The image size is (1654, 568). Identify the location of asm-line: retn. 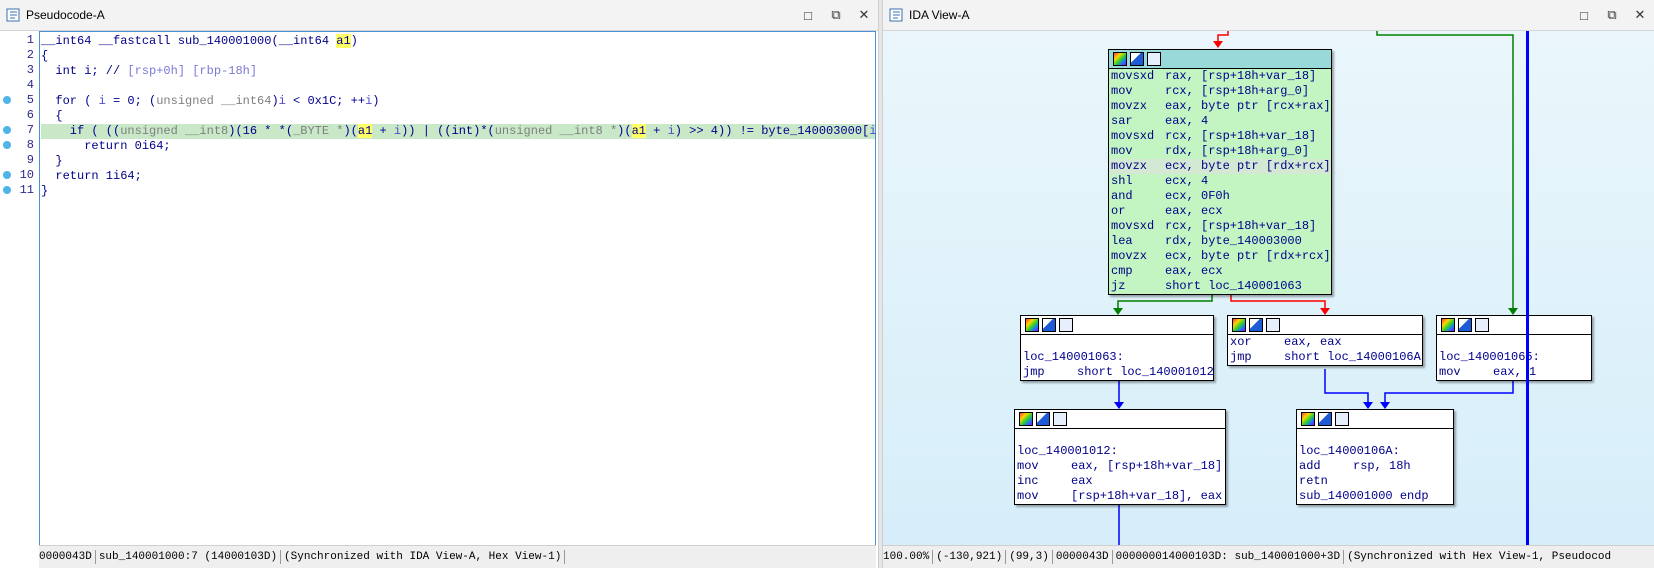
(1375, 481).